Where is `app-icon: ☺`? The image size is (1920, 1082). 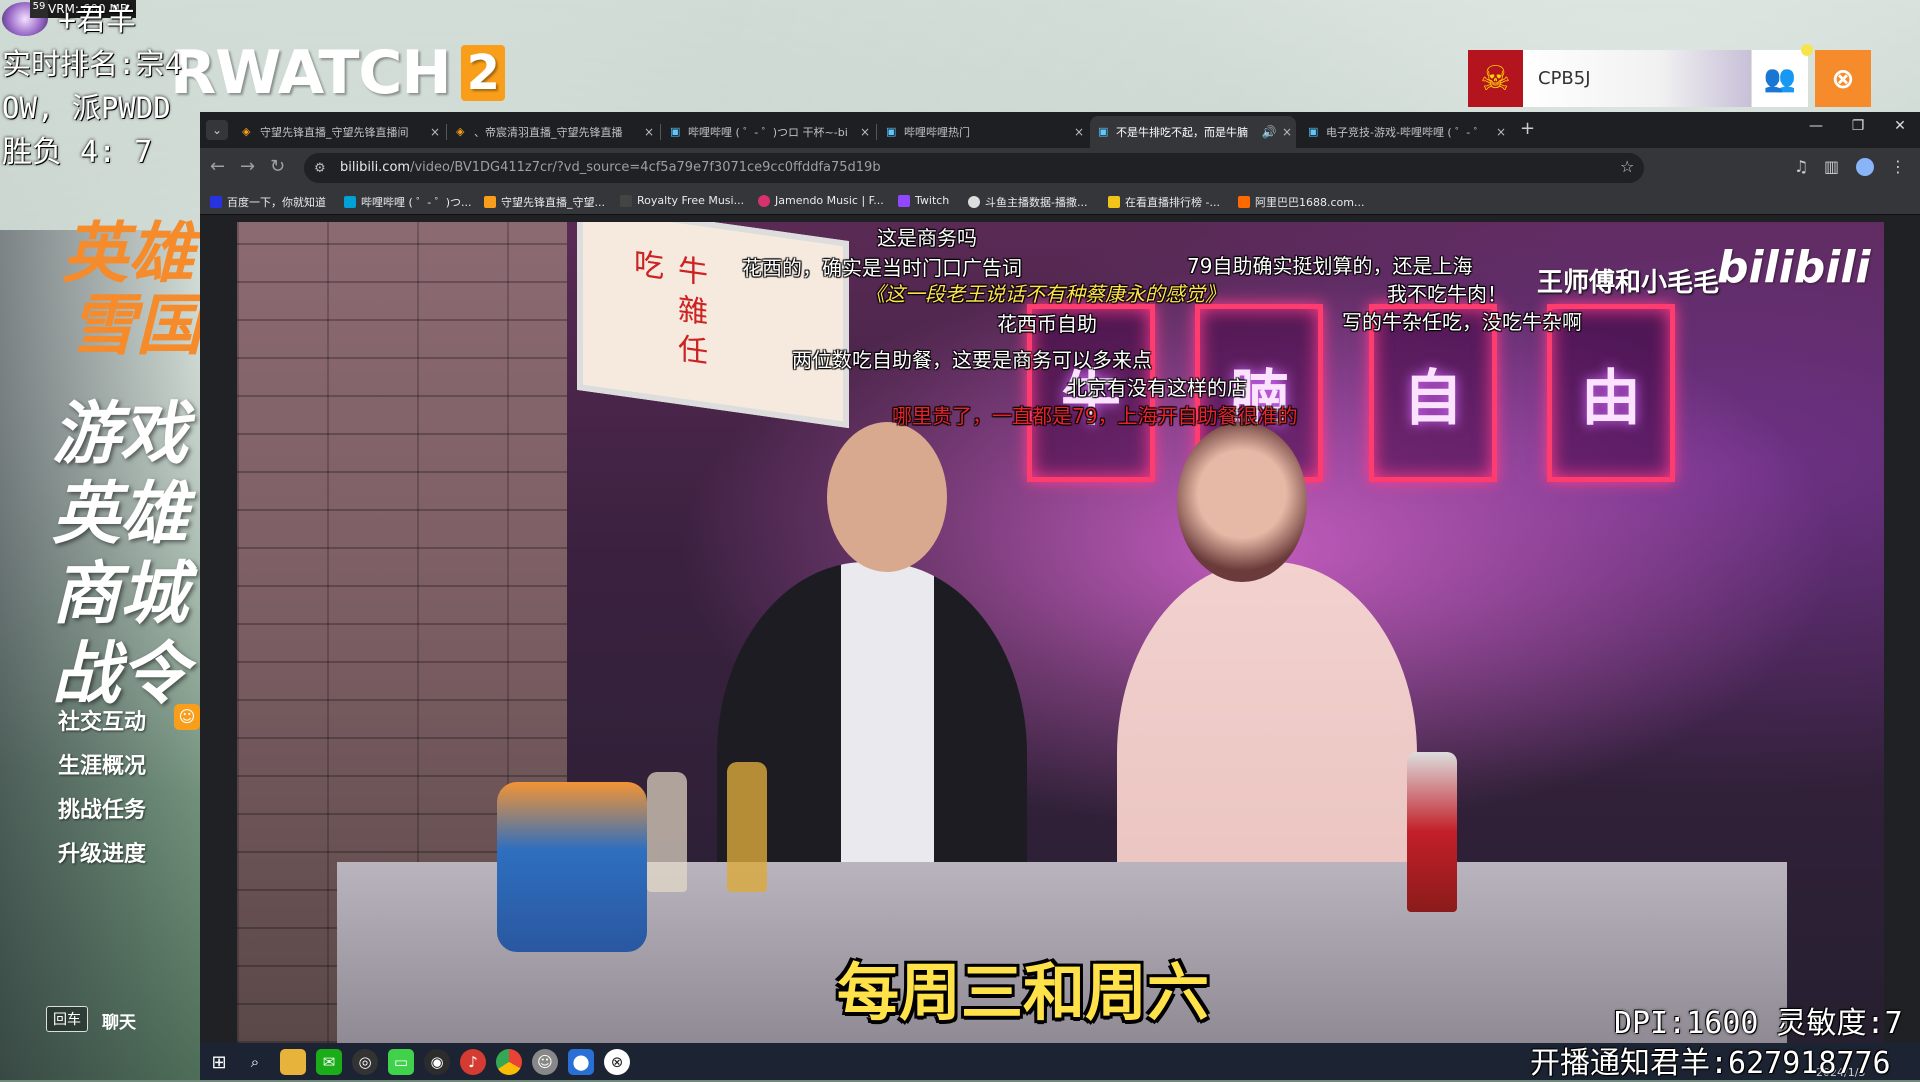
app-icon: ☺ is located at coordinates (545, 1062).